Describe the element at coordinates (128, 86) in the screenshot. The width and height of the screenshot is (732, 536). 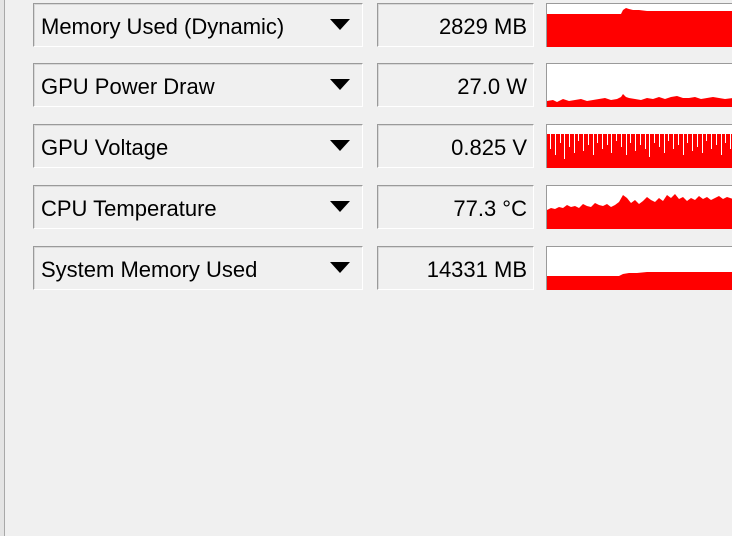
I see `sensor-label: GPU Power Draw` at that location.